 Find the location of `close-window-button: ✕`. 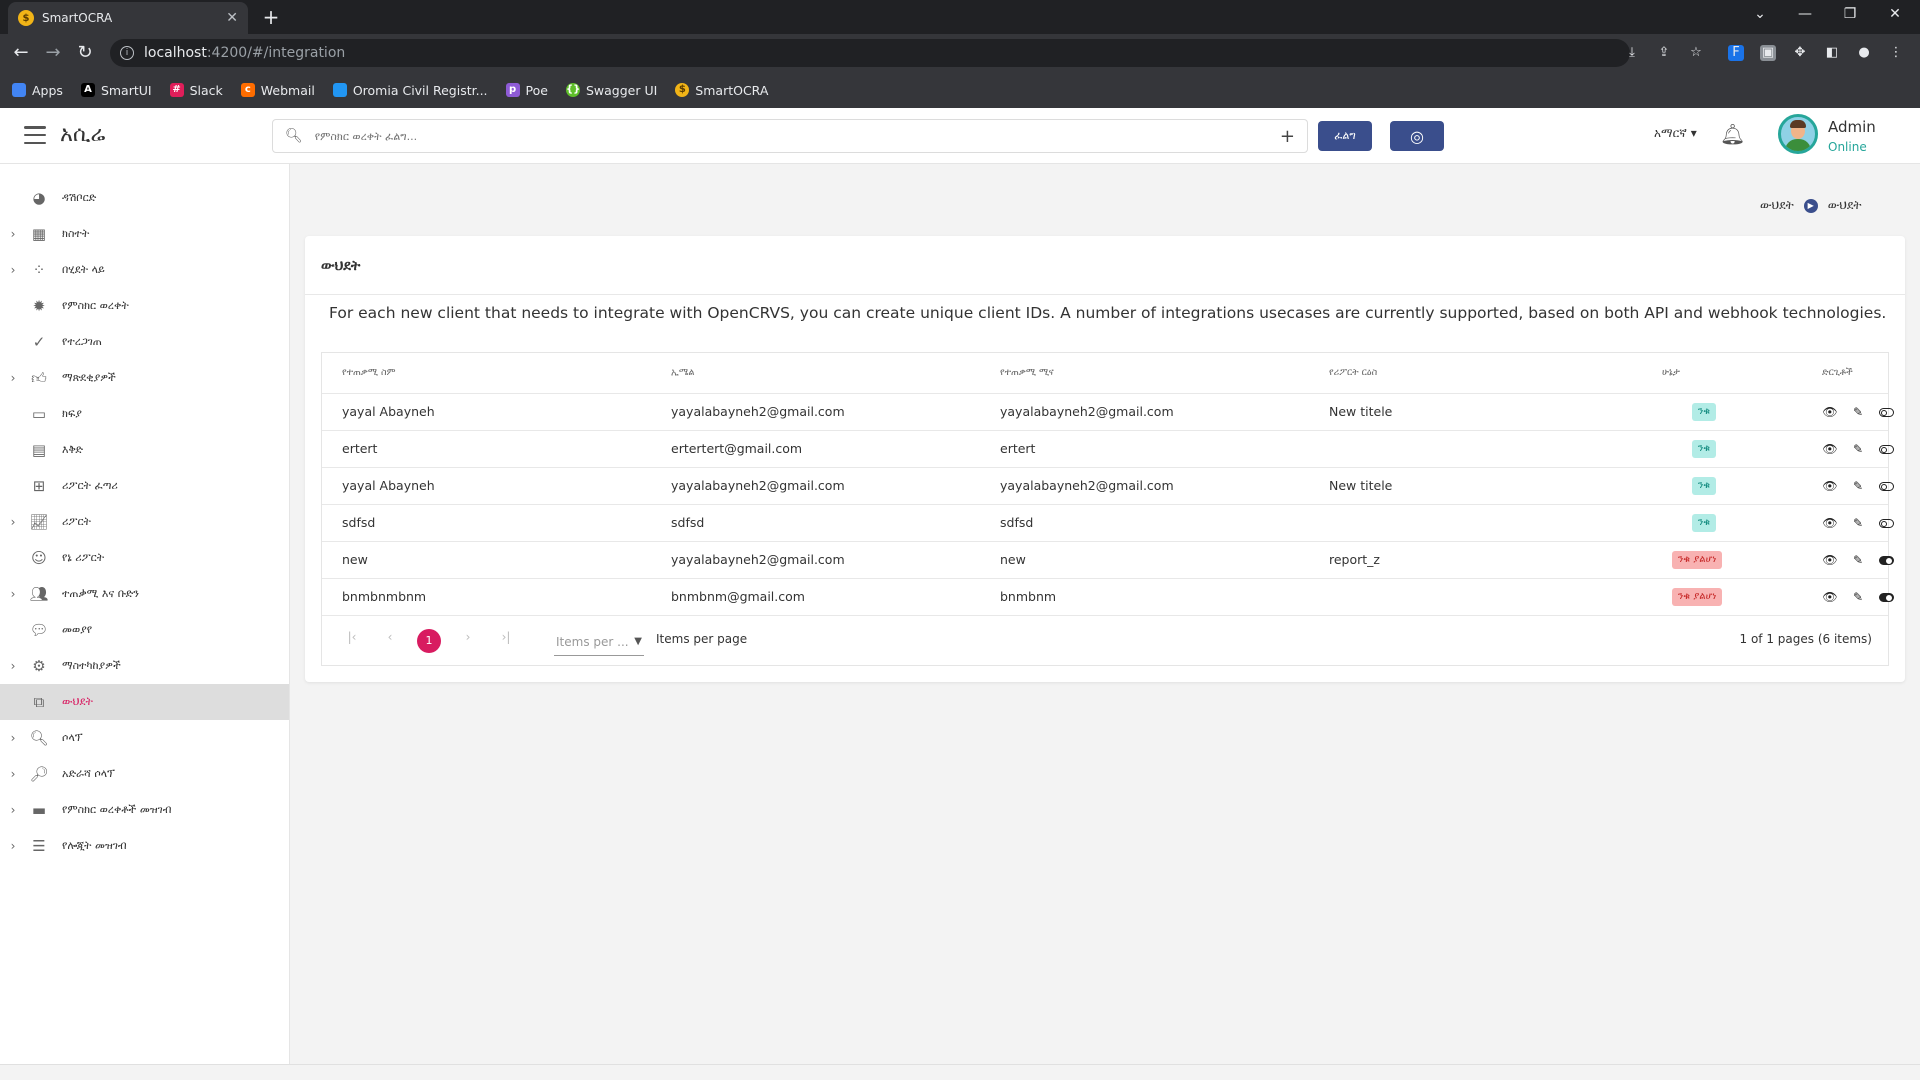

close-window-button: ✕ is located at coordinates (1895, 14).